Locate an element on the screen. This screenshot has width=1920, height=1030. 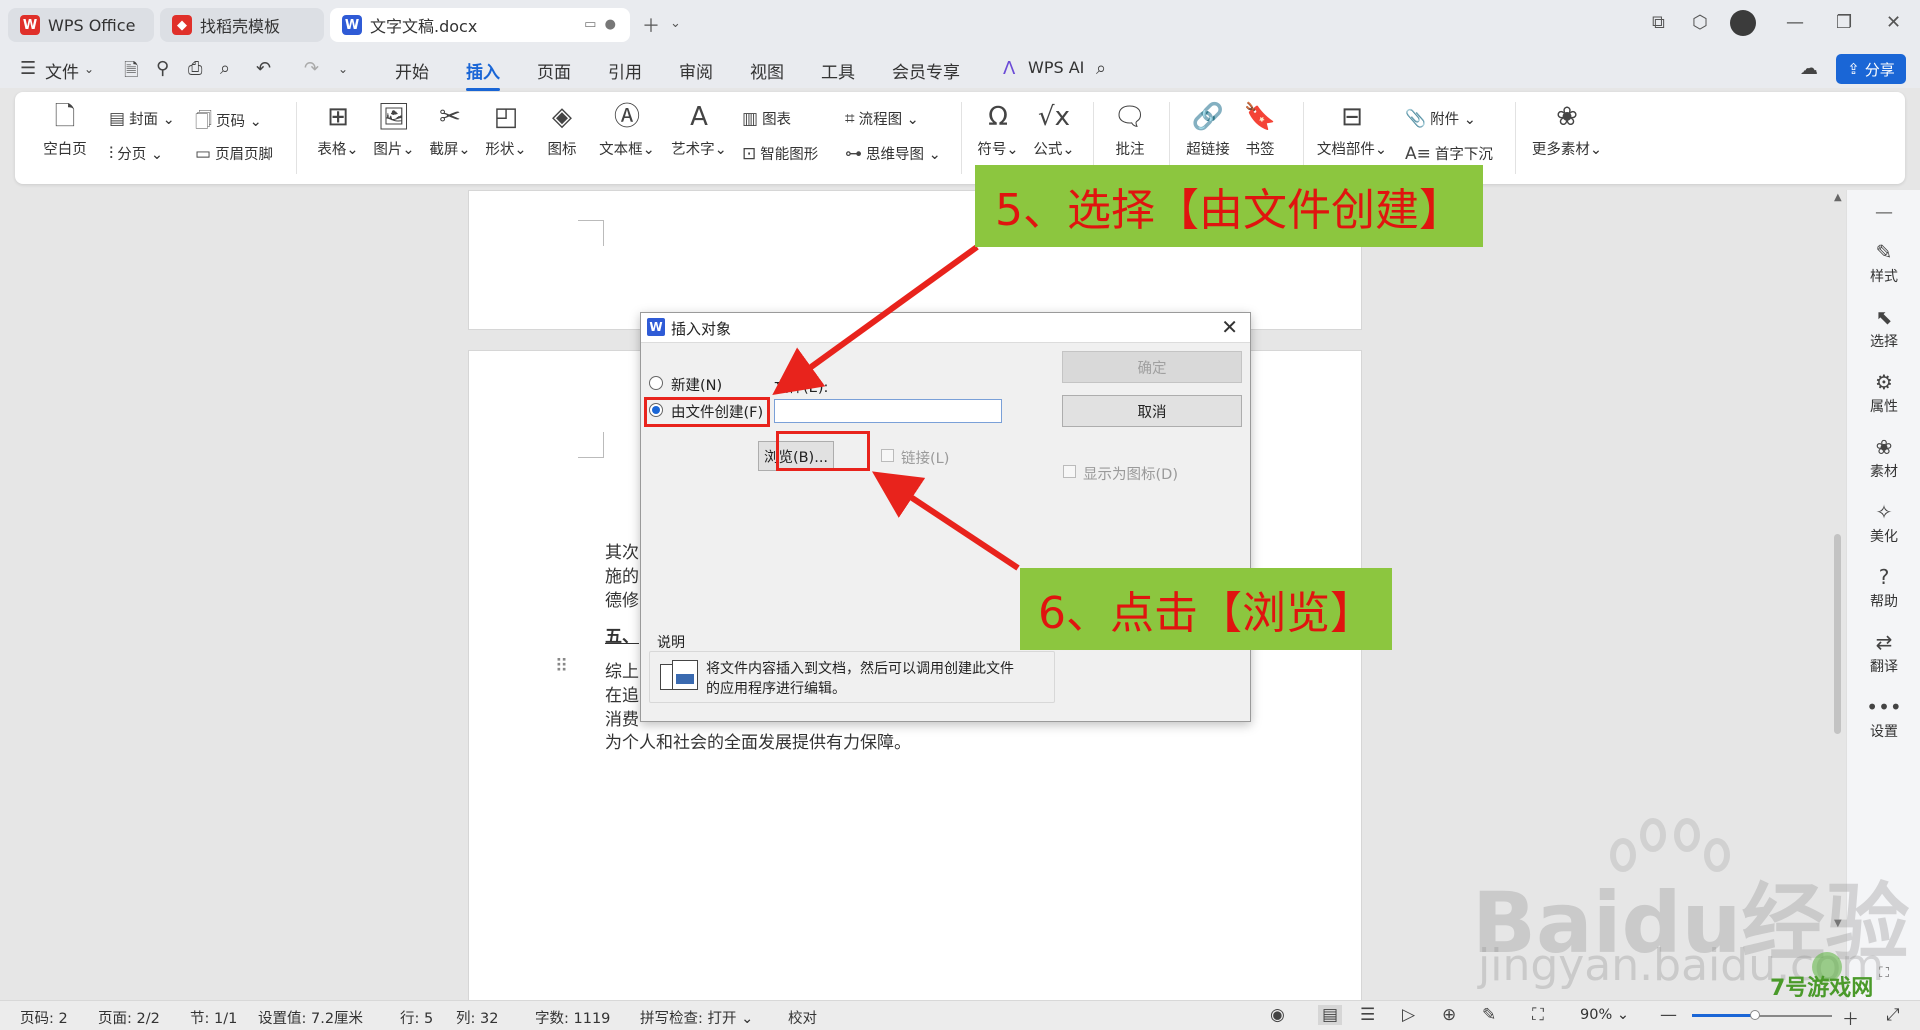
menu-wps-ai: WPS AI is located at coordinates (1056, 67).